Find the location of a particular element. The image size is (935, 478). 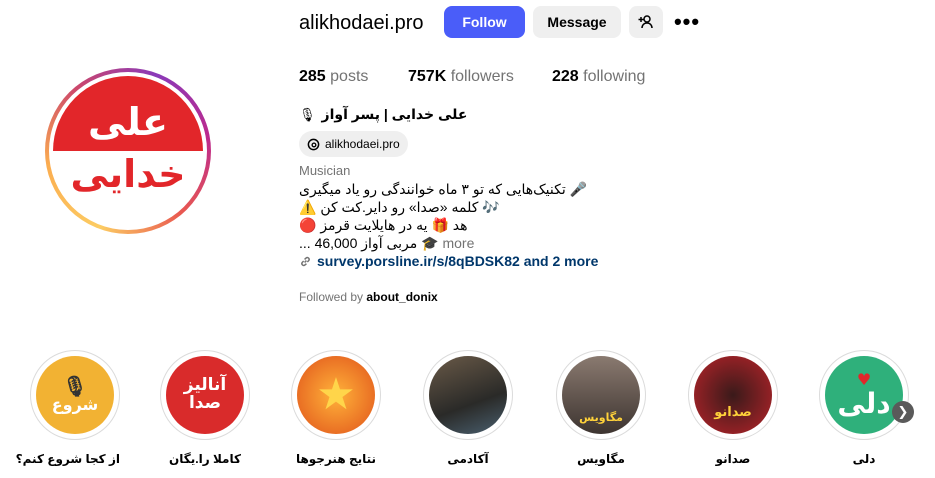

highlight-ring: آنالیز صدا is located at coordinates (205, 395).